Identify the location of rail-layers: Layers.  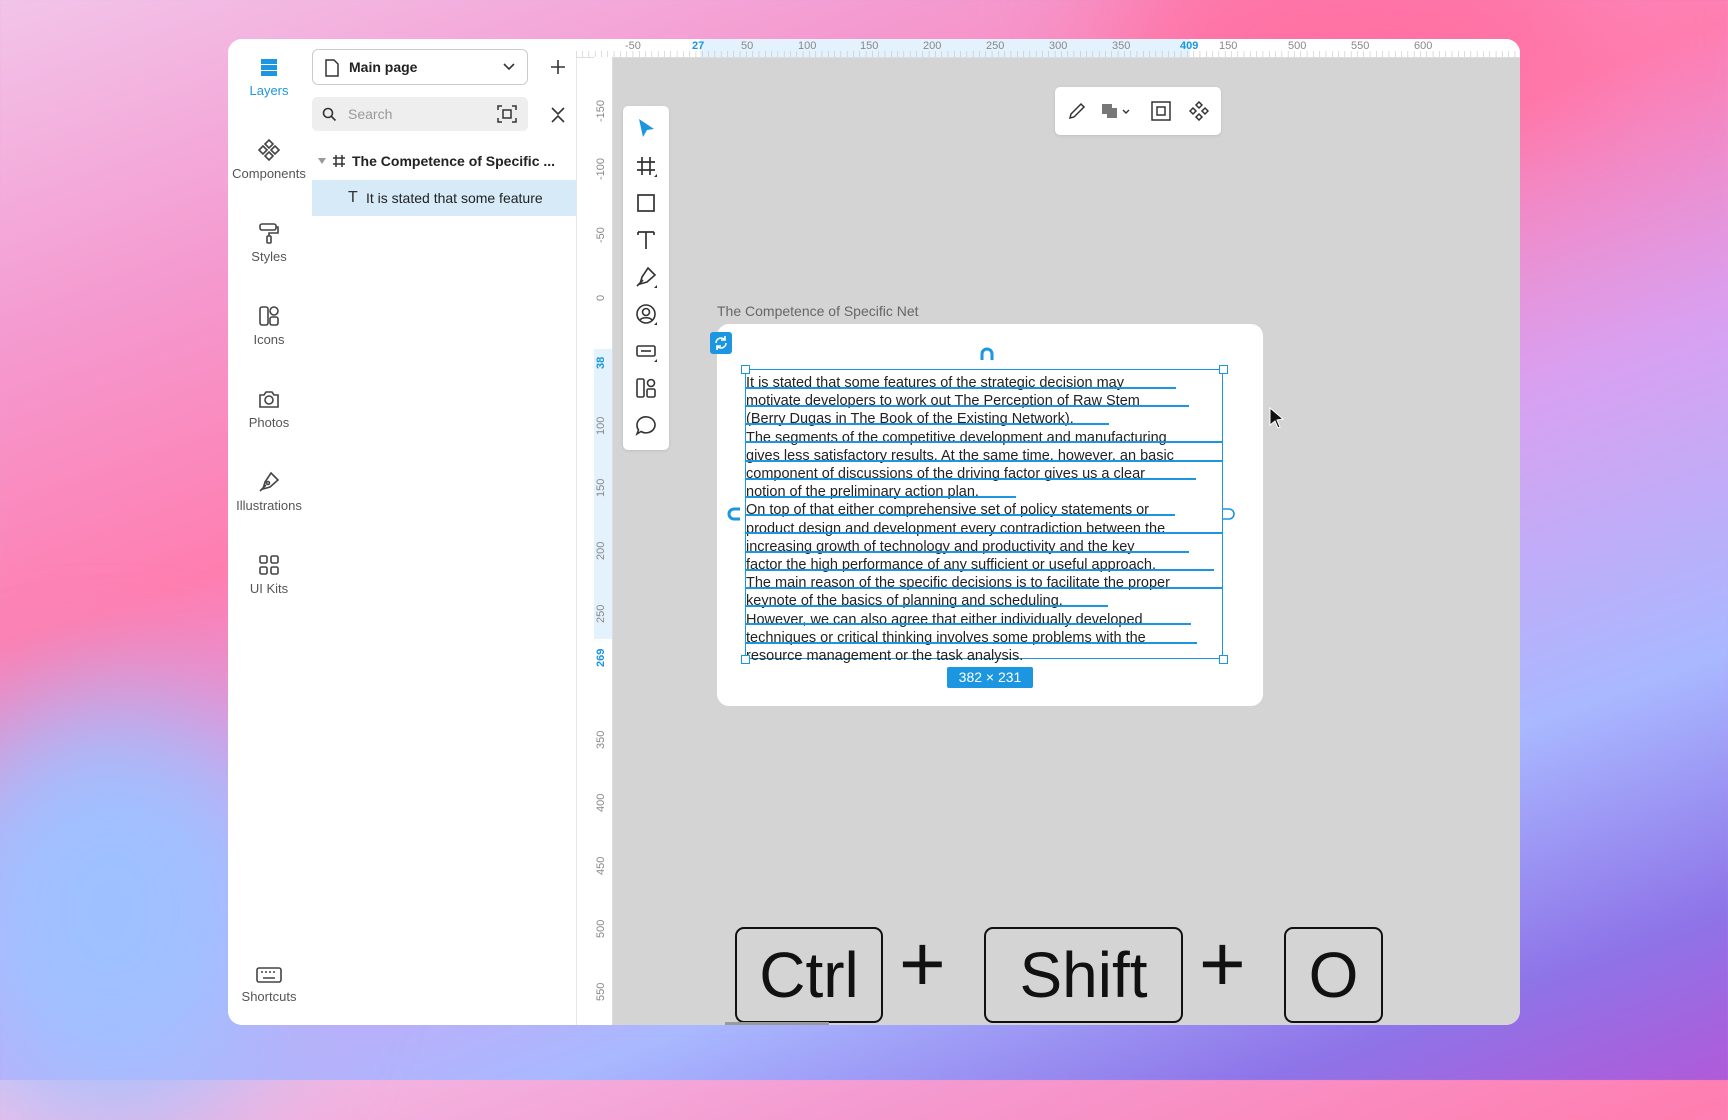
(269, 76).